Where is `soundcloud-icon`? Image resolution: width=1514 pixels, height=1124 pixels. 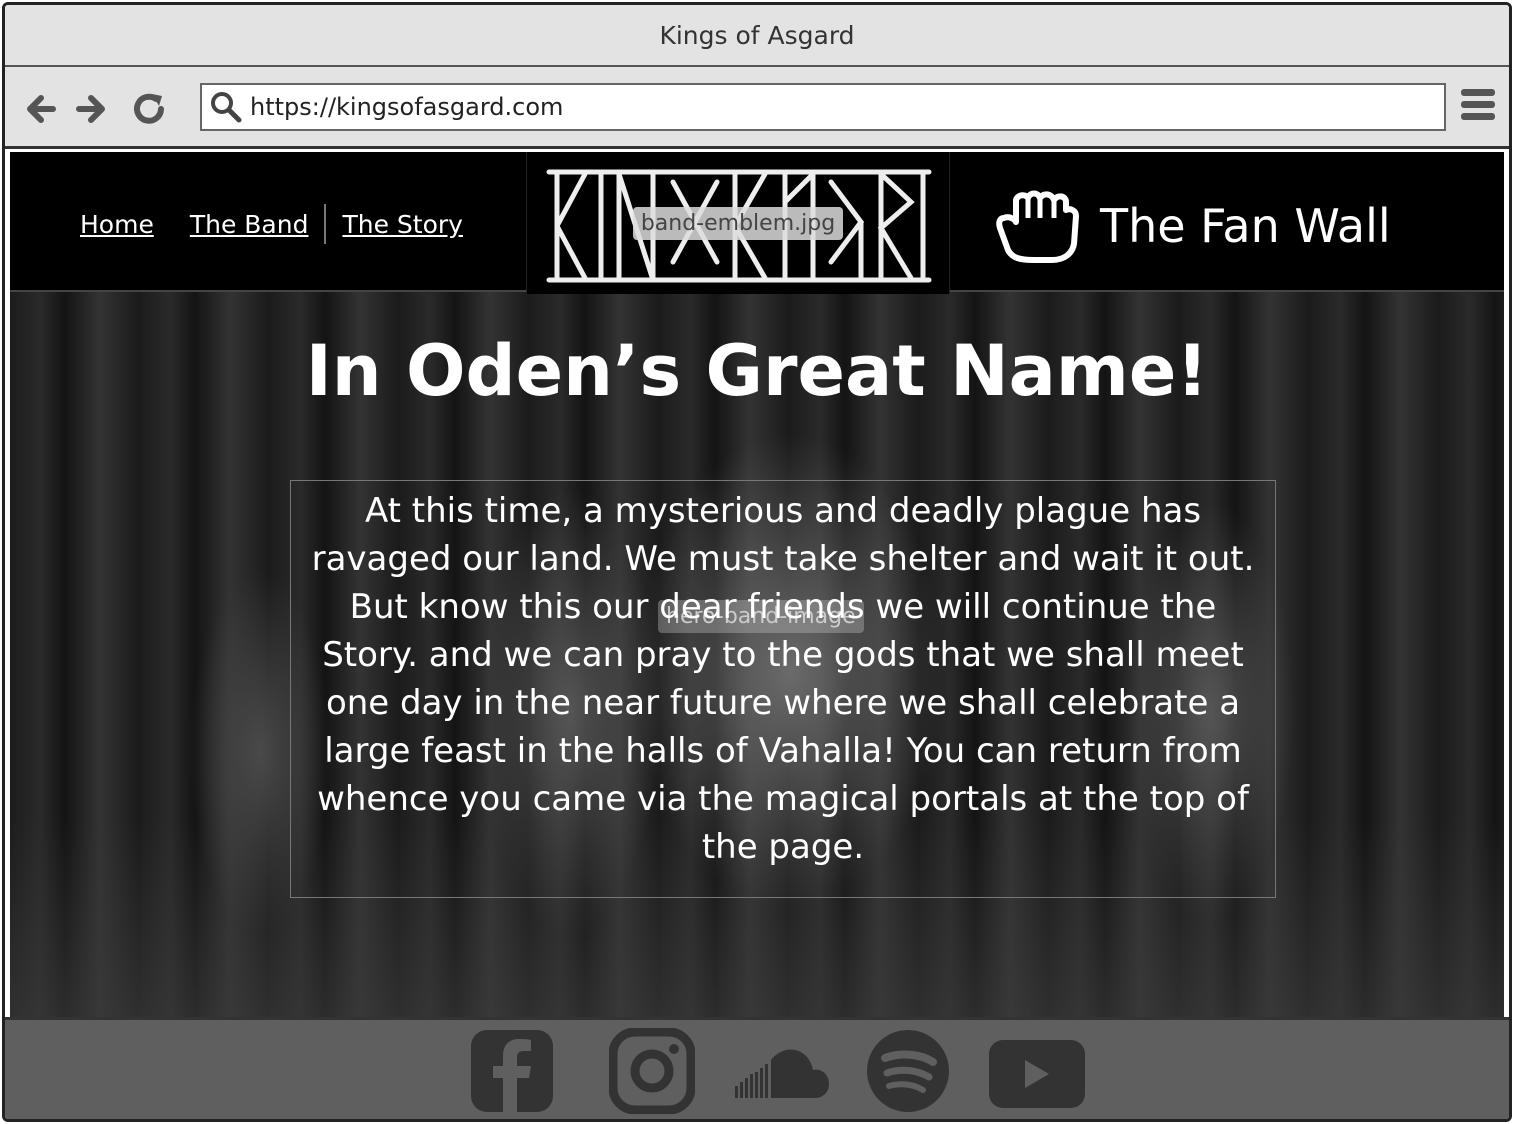 soundcloud-icon is located at coordinates (780, 1073).